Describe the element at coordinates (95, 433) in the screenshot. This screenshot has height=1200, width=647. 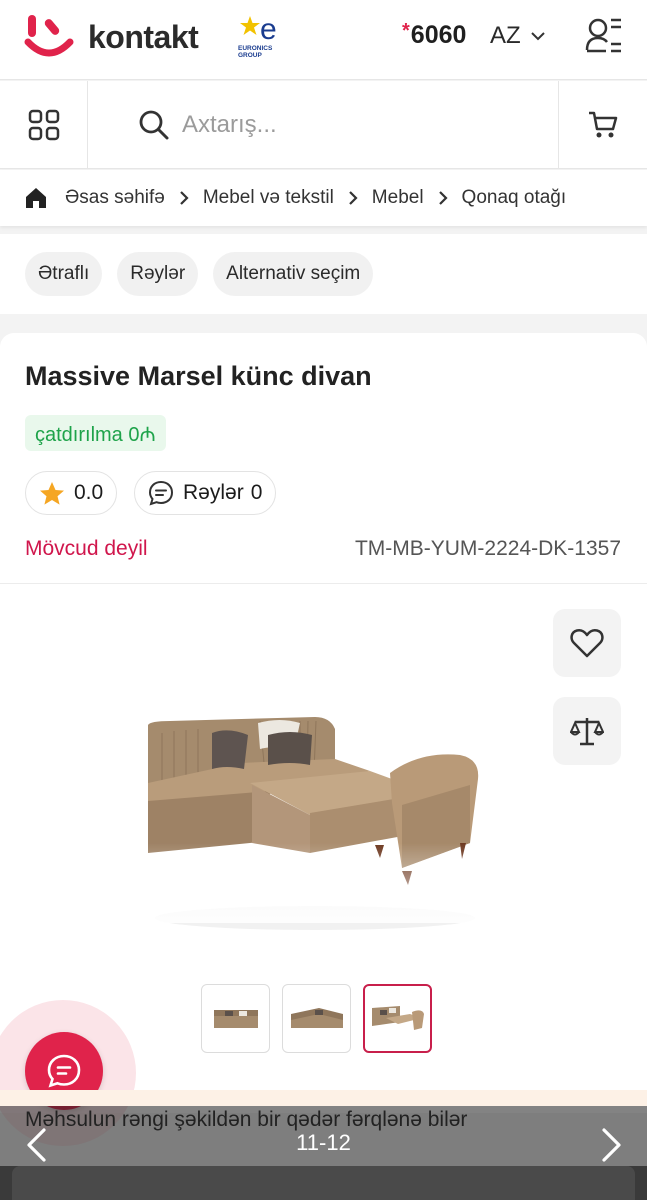
I see `delivery-badge: çatdırılma 0₼` at that location.